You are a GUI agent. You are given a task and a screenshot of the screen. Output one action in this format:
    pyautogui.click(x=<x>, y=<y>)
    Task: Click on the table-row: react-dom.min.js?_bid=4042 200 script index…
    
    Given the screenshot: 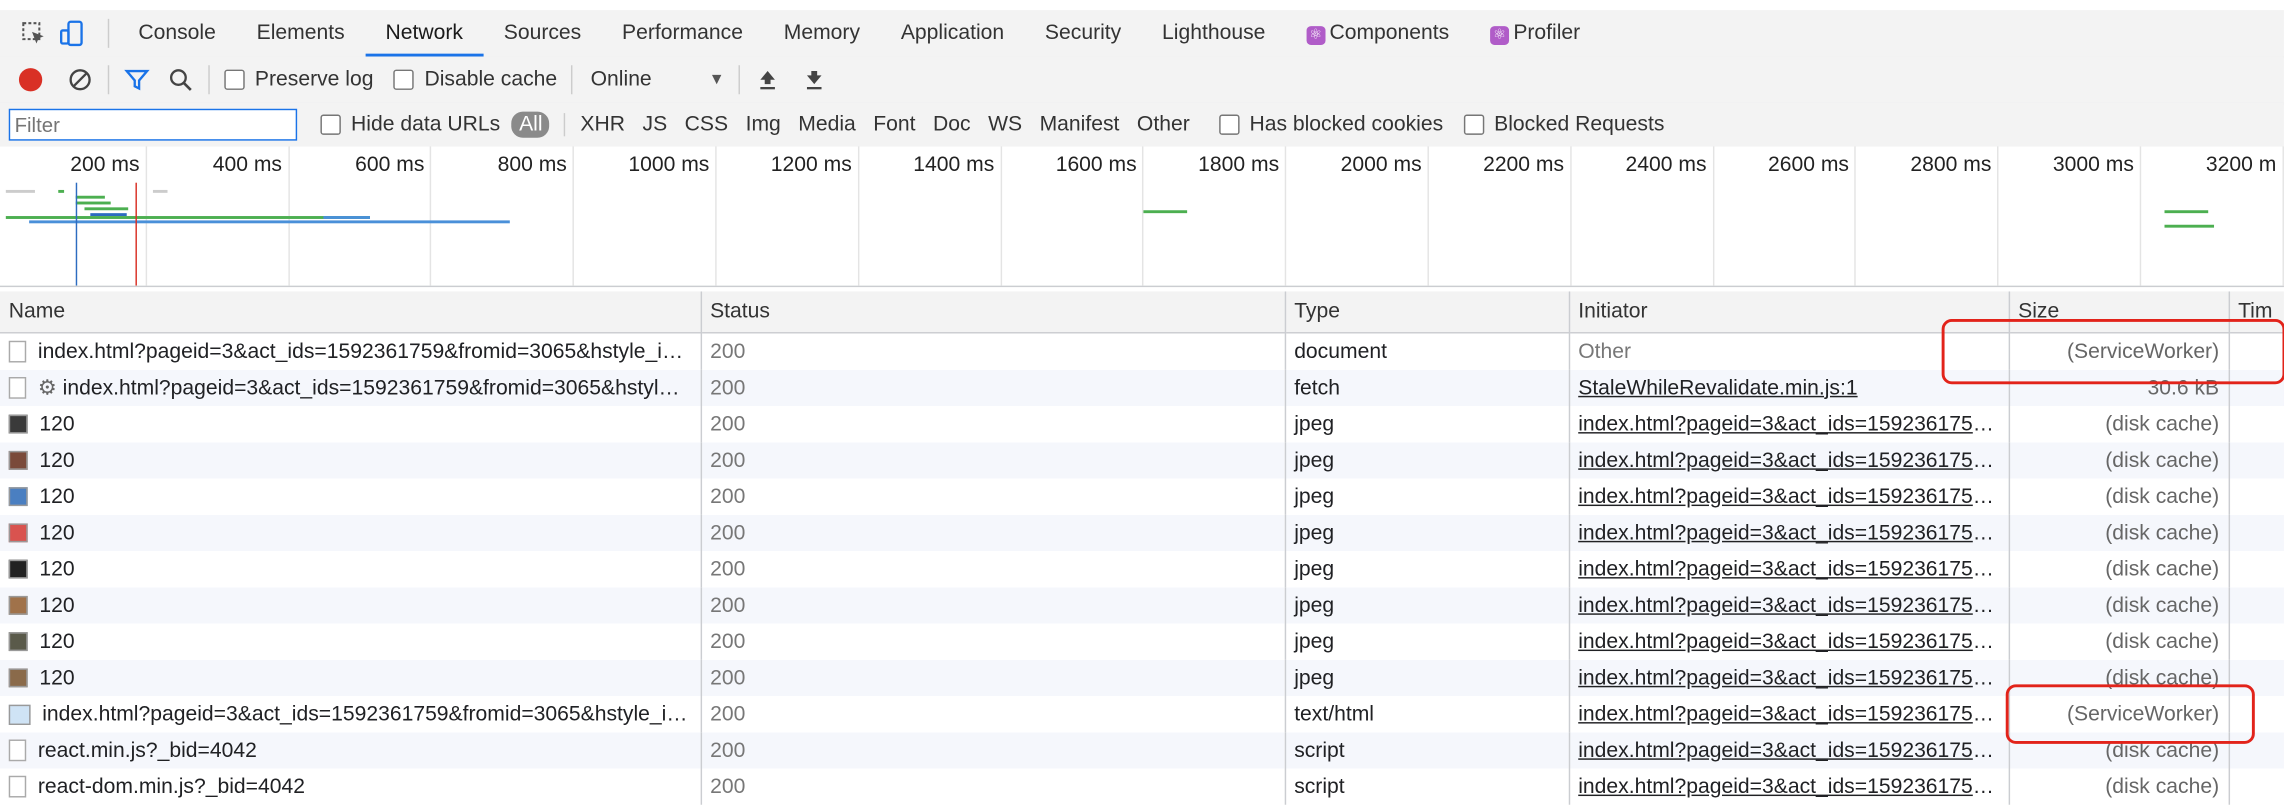 What is the action you would take?
    pyautogui.click(x=1142, y=786)
    